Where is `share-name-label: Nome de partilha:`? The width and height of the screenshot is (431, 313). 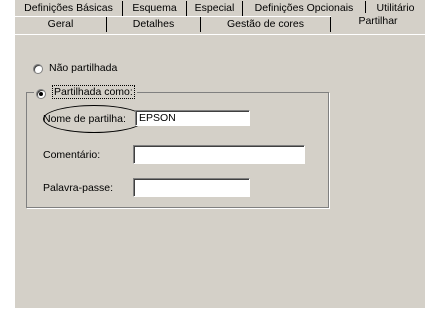
share-name-label: Nome de partilha: is located at coordinates (84, 119).